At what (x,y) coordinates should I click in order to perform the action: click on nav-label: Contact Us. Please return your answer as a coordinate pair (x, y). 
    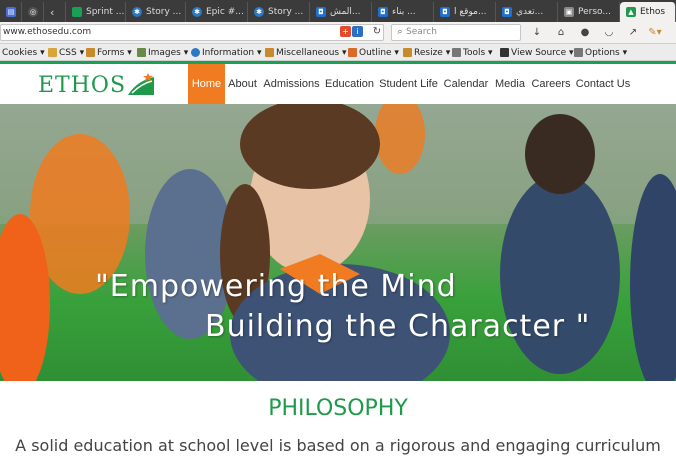
    Looking at the image, I should click on (603, 84).